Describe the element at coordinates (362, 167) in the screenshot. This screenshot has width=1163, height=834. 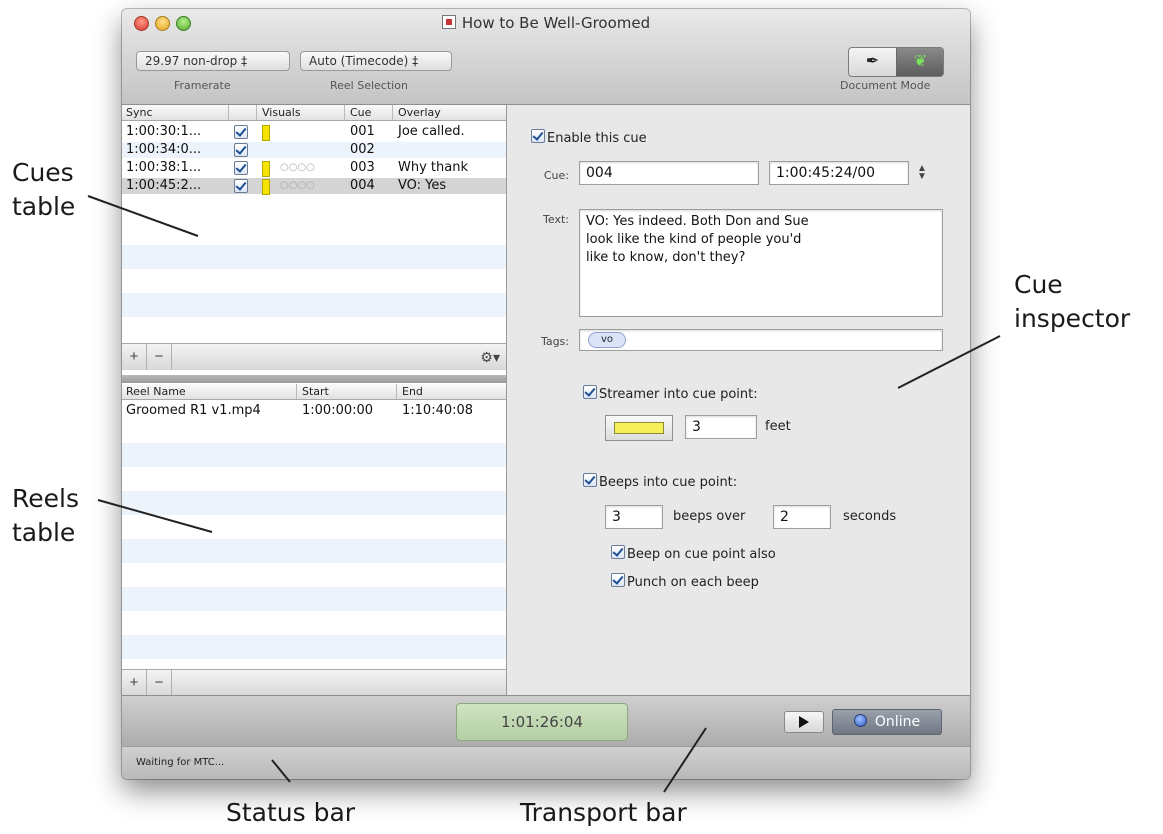
I see `cue-number: 003` at that location.